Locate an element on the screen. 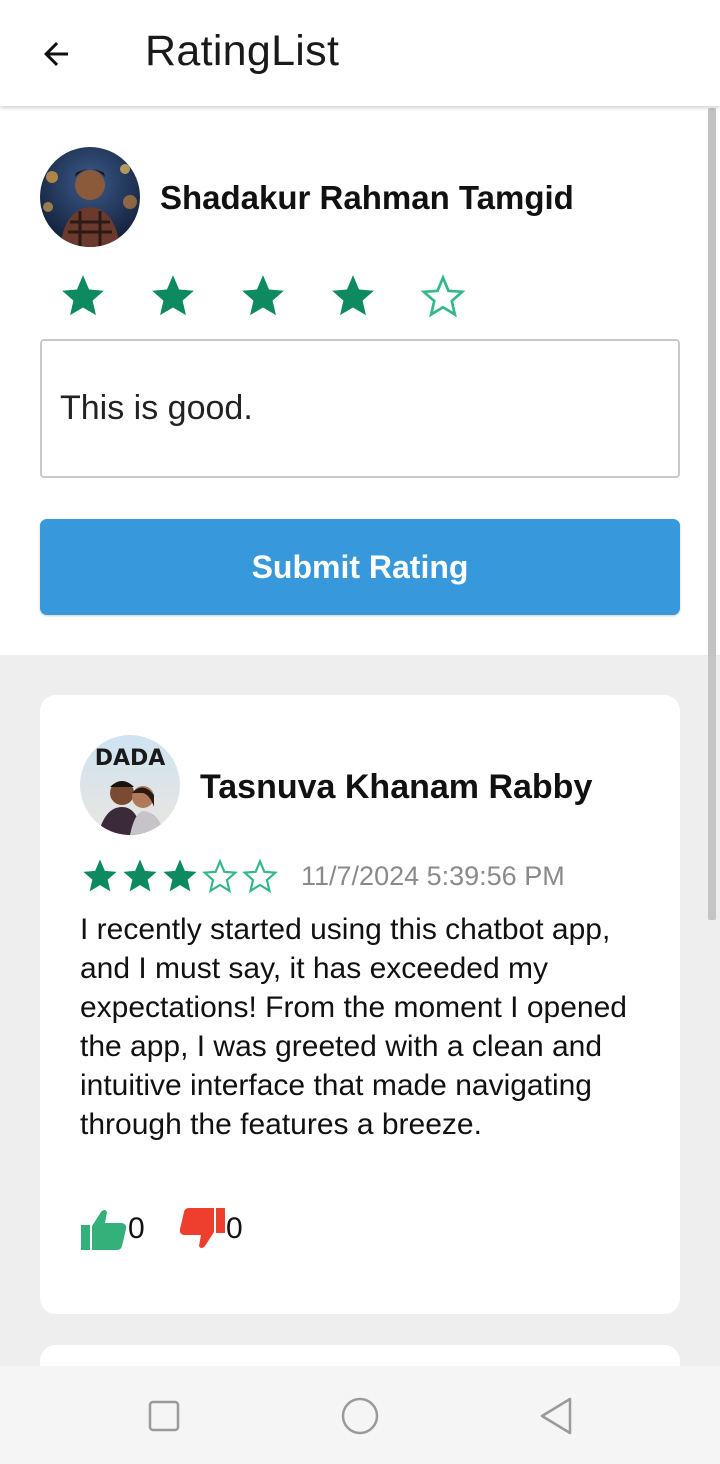 Image resolution: width=720 pixels, height=1464 pixels. page-title: RatingList is located at coordinates (242, 51).